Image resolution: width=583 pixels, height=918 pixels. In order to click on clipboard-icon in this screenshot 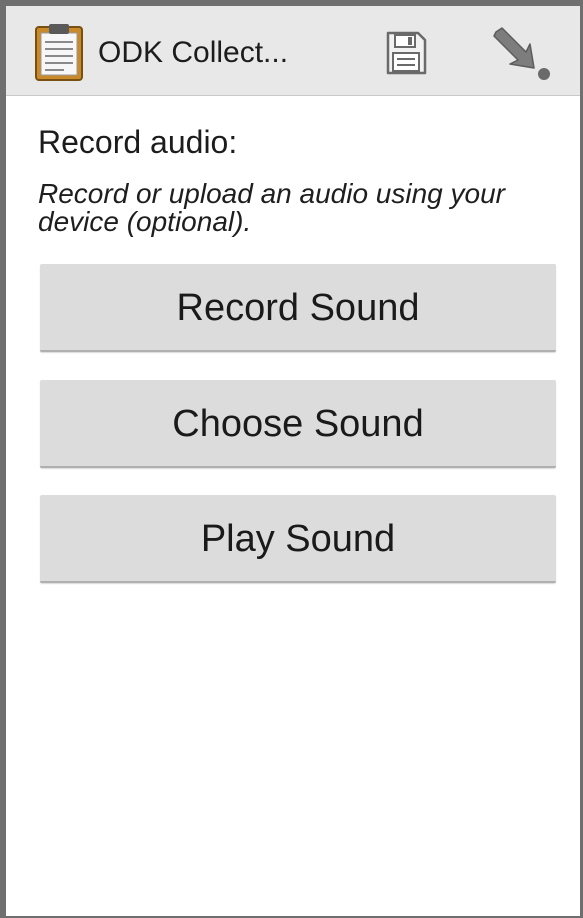, I will do `click(59, 52)`.